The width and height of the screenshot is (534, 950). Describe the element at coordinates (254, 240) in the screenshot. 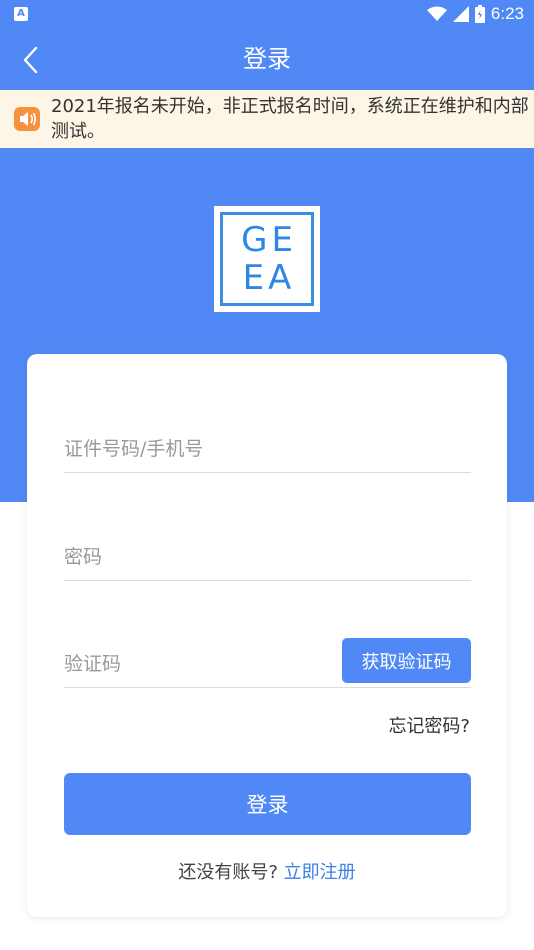

I see `logo-letter: G` at that location.